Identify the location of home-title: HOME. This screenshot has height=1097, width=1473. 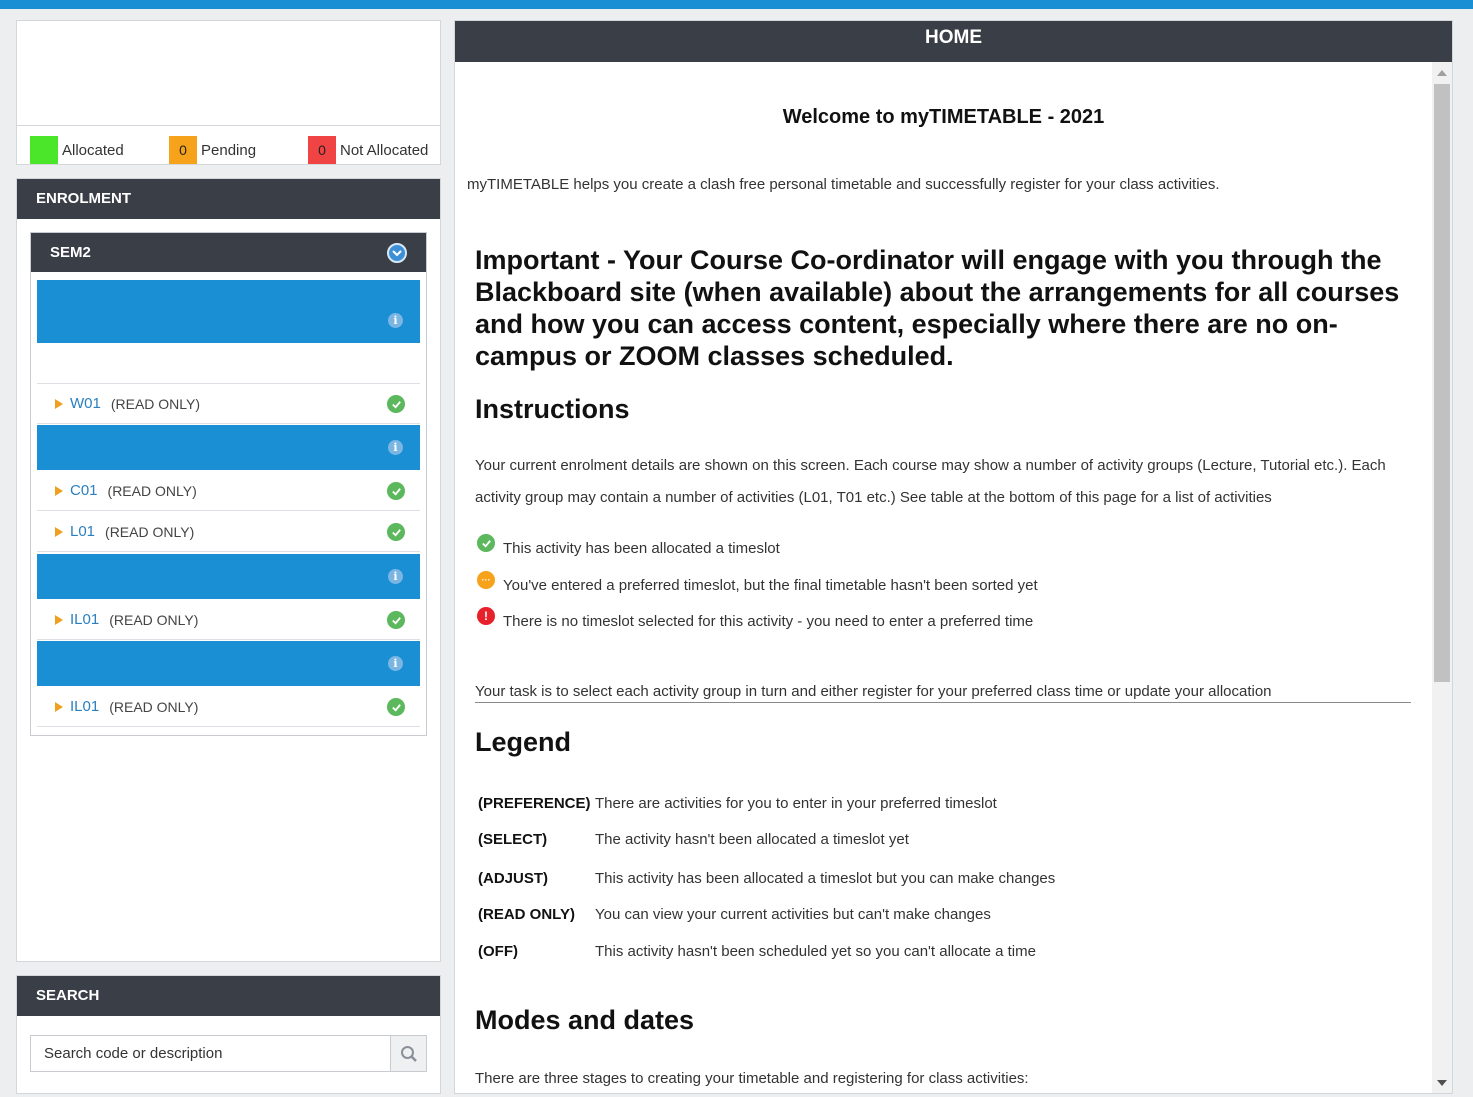
(953, 41).